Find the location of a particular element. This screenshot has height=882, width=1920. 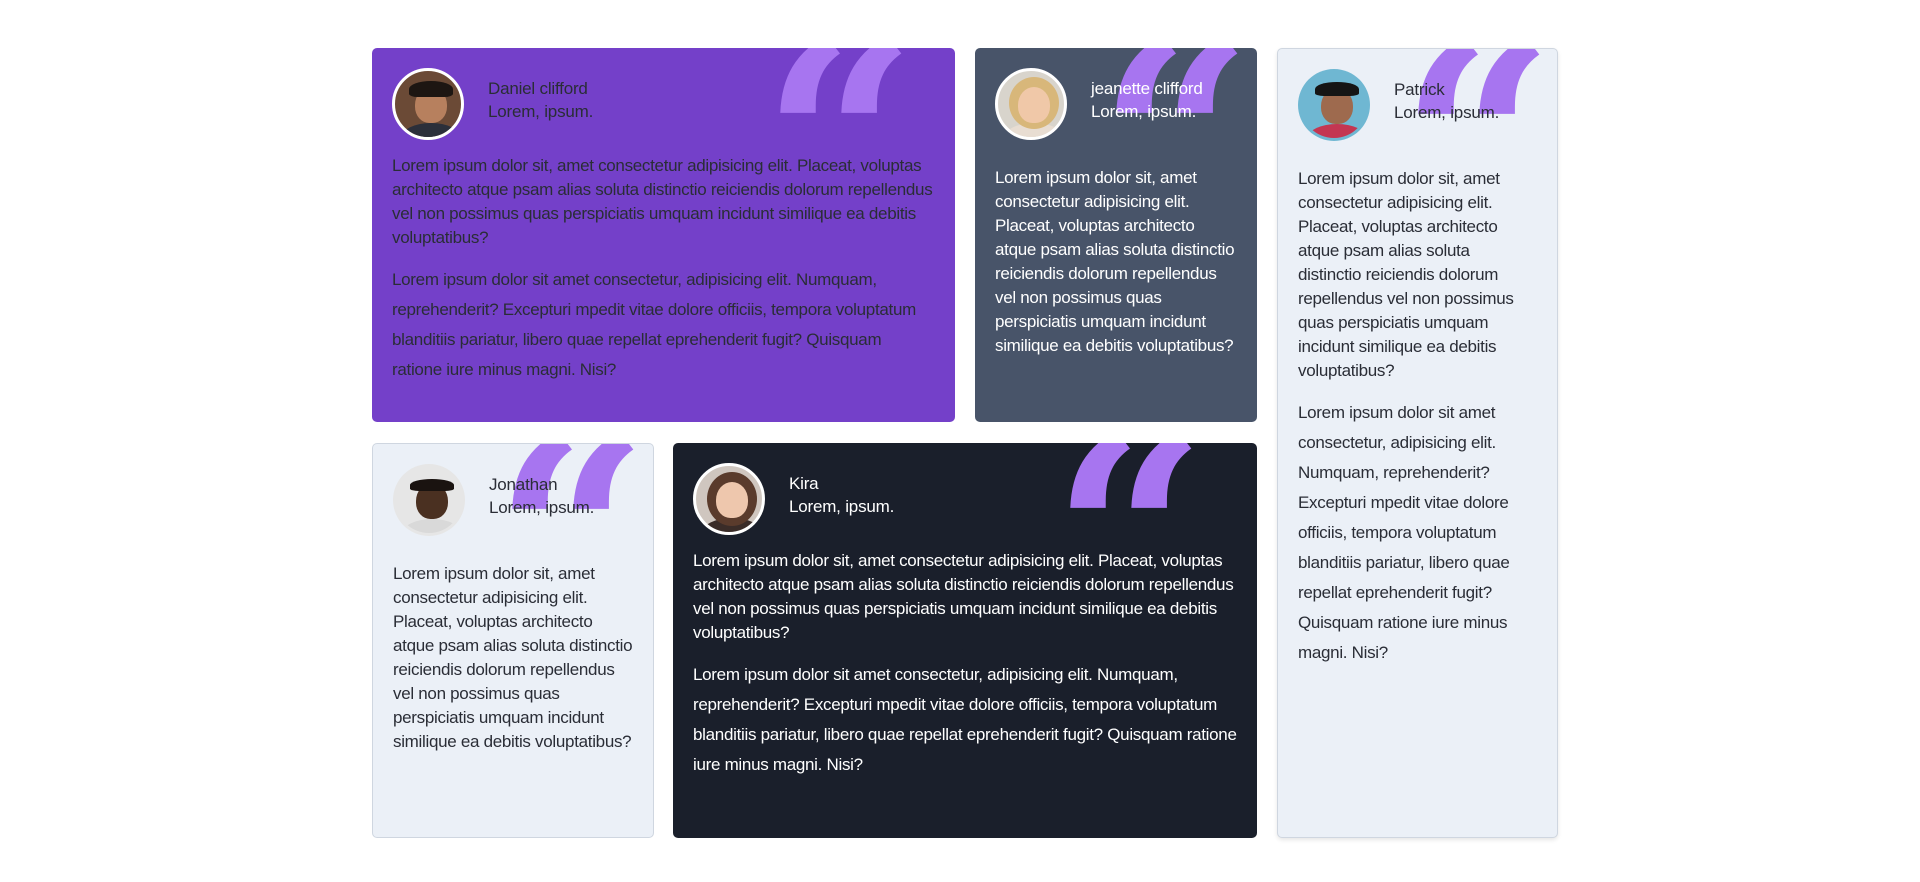

testimonial-header: Jonathan Lorem, ipsum. is located at coordinates (513, 503).